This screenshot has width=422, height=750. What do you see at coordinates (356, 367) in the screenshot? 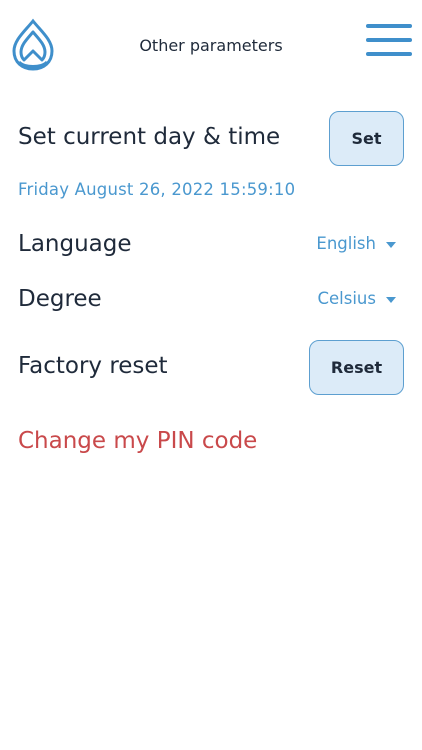
I see `factory-reset-button: Reset` at bounding box center [356, 367].